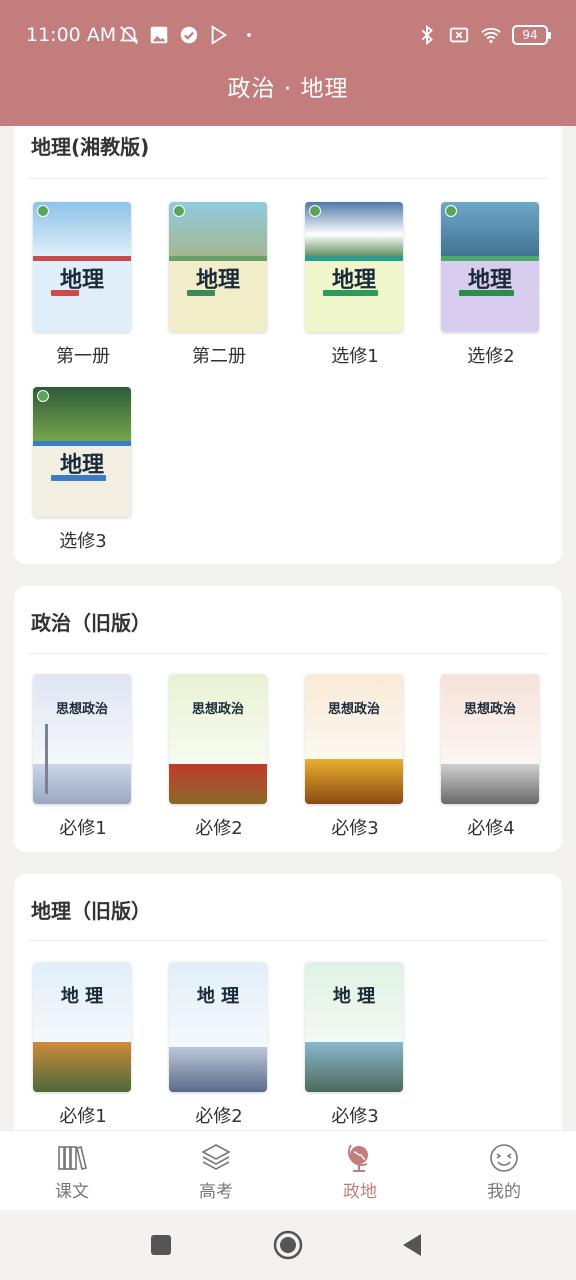  What do you see at coordinates (216, 1192) in the screenshot?
I see `tab-label: 高考` at bounding box center [216, 1192].